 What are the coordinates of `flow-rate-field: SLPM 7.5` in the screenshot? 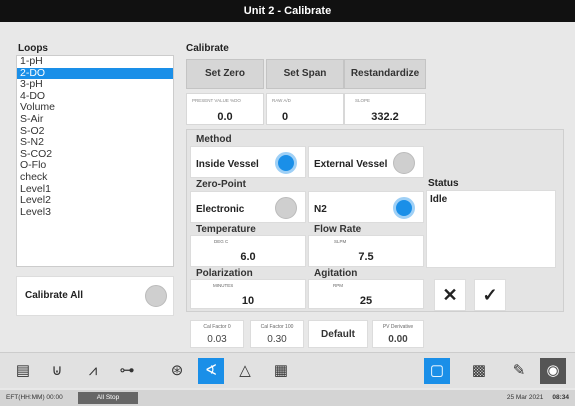 It's located at (366, 251).